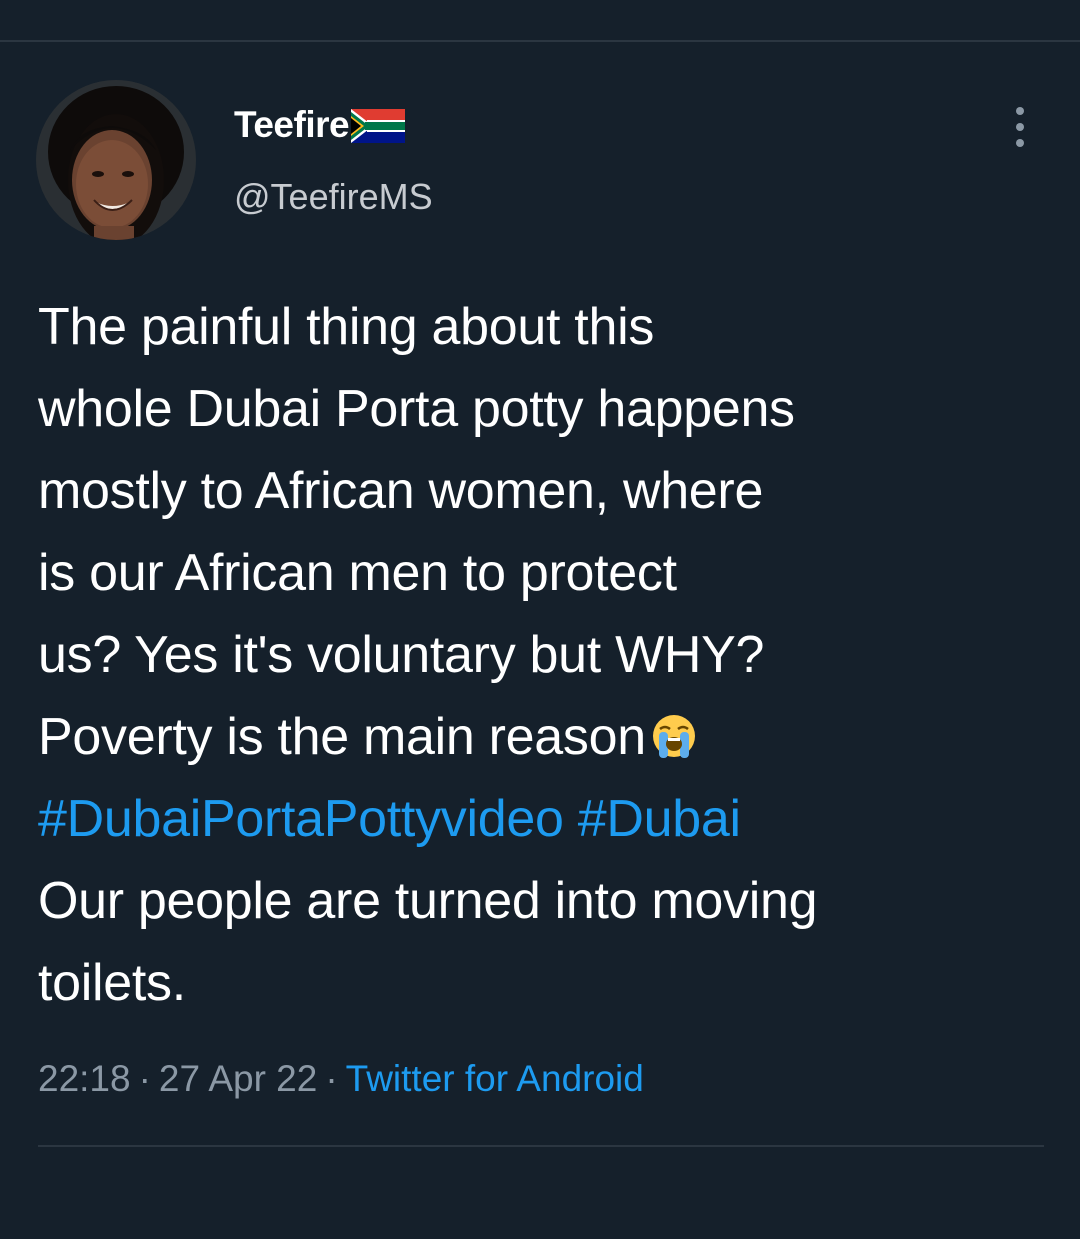 The image size is (1080, 1239). What do you see at coordinates (301, 819) in the screenshot?
I see `hashtag-link: #DubaiPortaPottyvideo` at bounding box center [301, 819].